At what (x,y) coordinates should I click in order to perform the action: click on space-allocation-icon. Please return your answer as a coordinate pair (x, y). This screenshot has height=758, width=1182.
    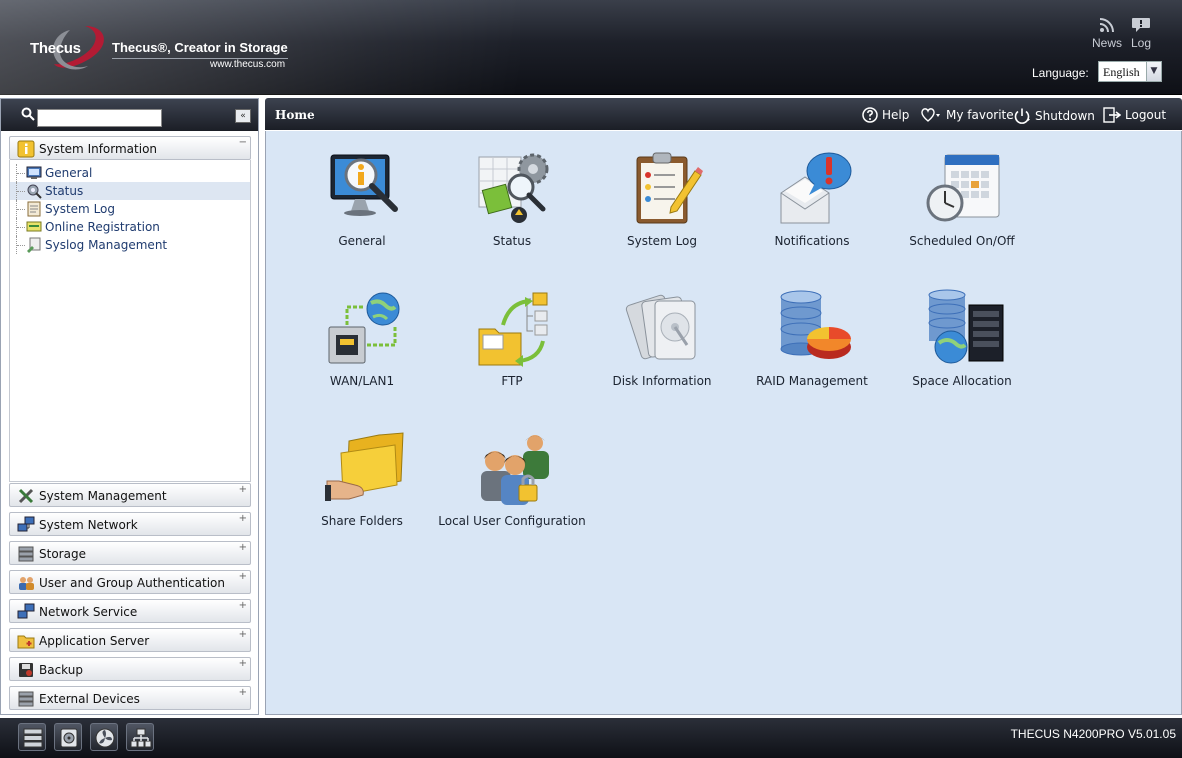
    Looking at the image, I should click on (966, 326).